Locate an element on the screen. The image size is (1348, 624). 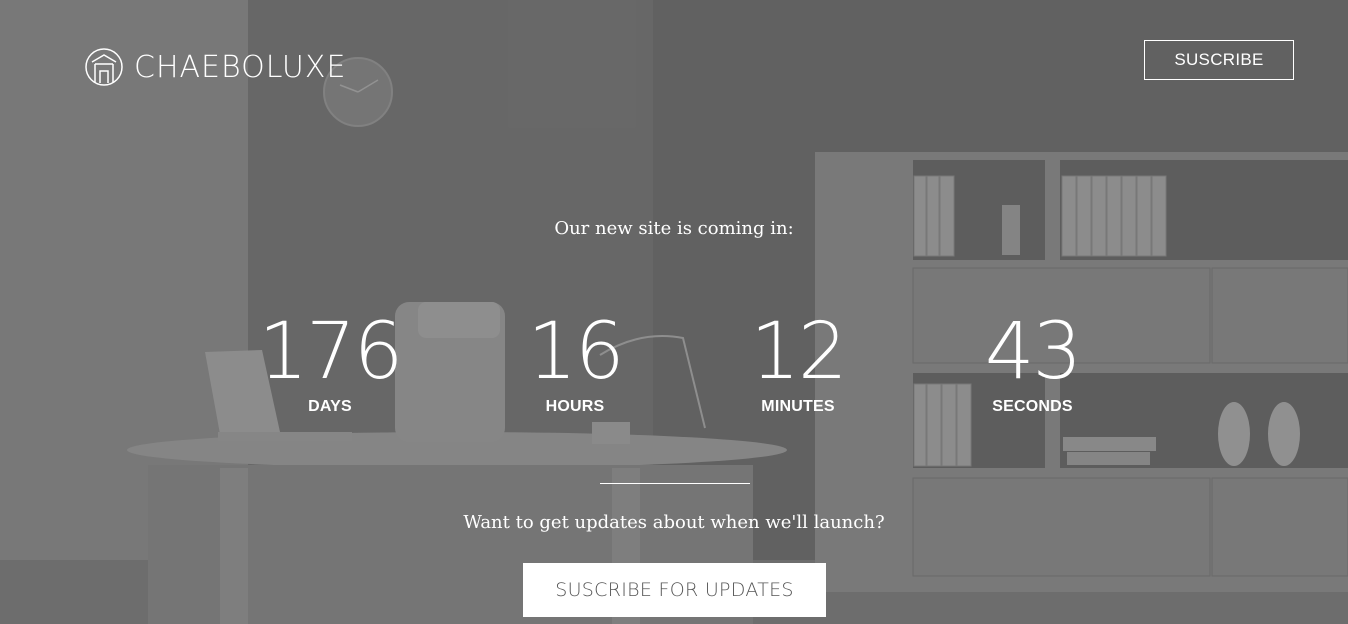
countdown-minutes-label: MINUTES is located at coordinates (798, 406).